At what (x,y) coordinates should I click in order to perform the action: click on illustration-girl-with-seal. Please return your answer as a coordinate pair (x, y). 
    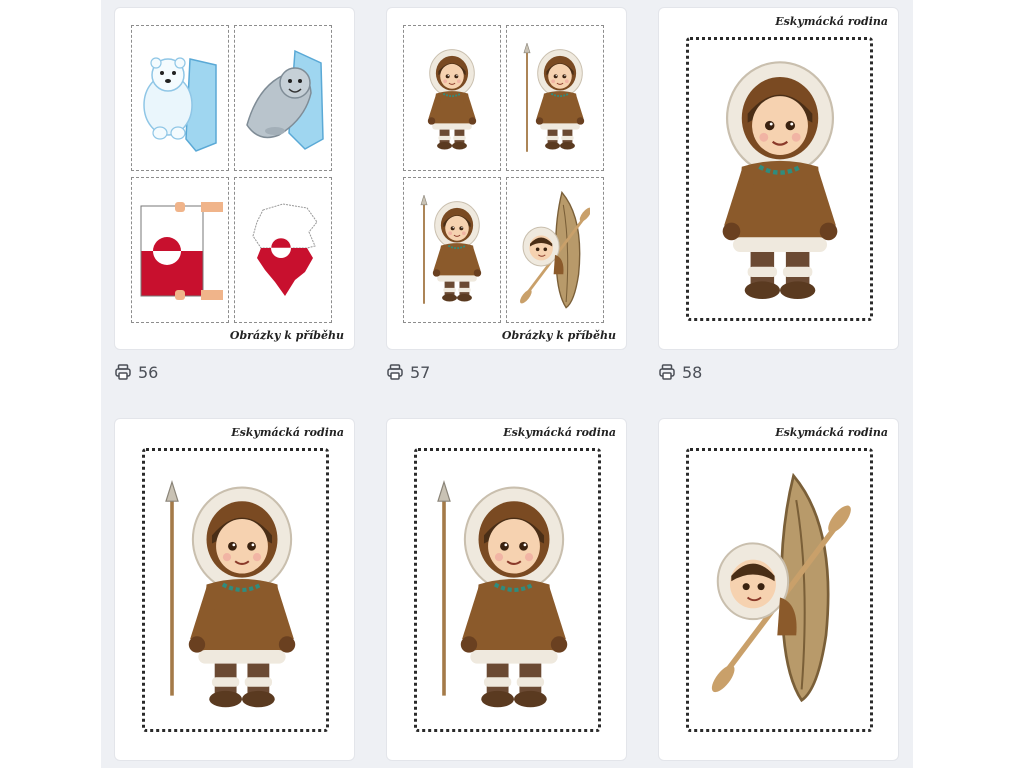
    Looking at the image, I should click on (780, 179).